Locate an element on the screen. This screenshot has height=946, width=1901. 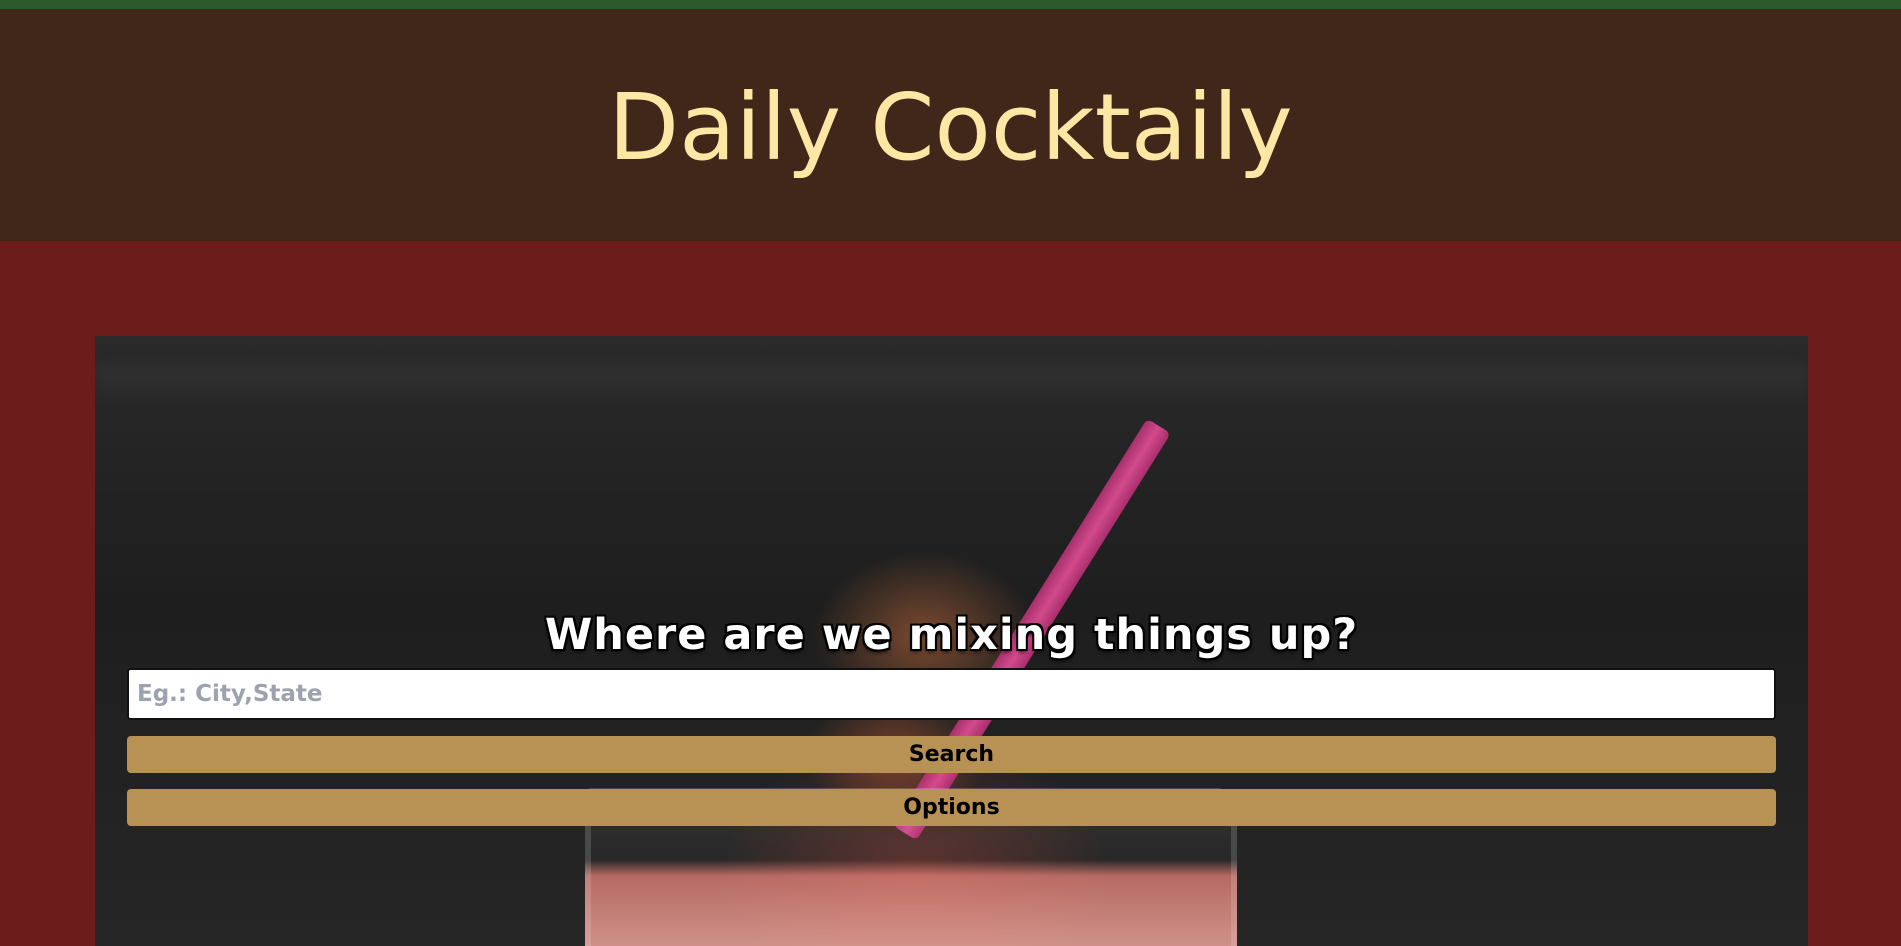
site-title: Daily Cocktaily is located at coordinates (950, 127).